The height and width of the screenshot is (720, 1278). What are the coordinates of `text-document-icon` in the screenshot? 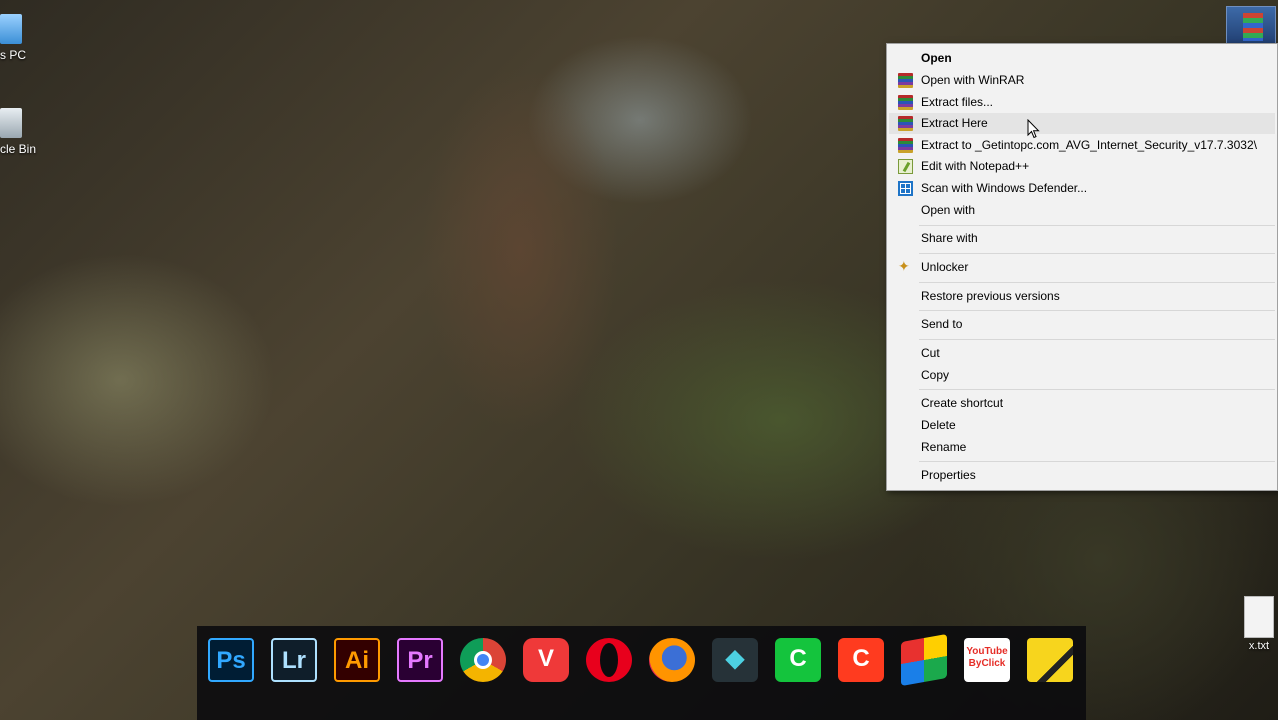 It's located at (1259, 617).